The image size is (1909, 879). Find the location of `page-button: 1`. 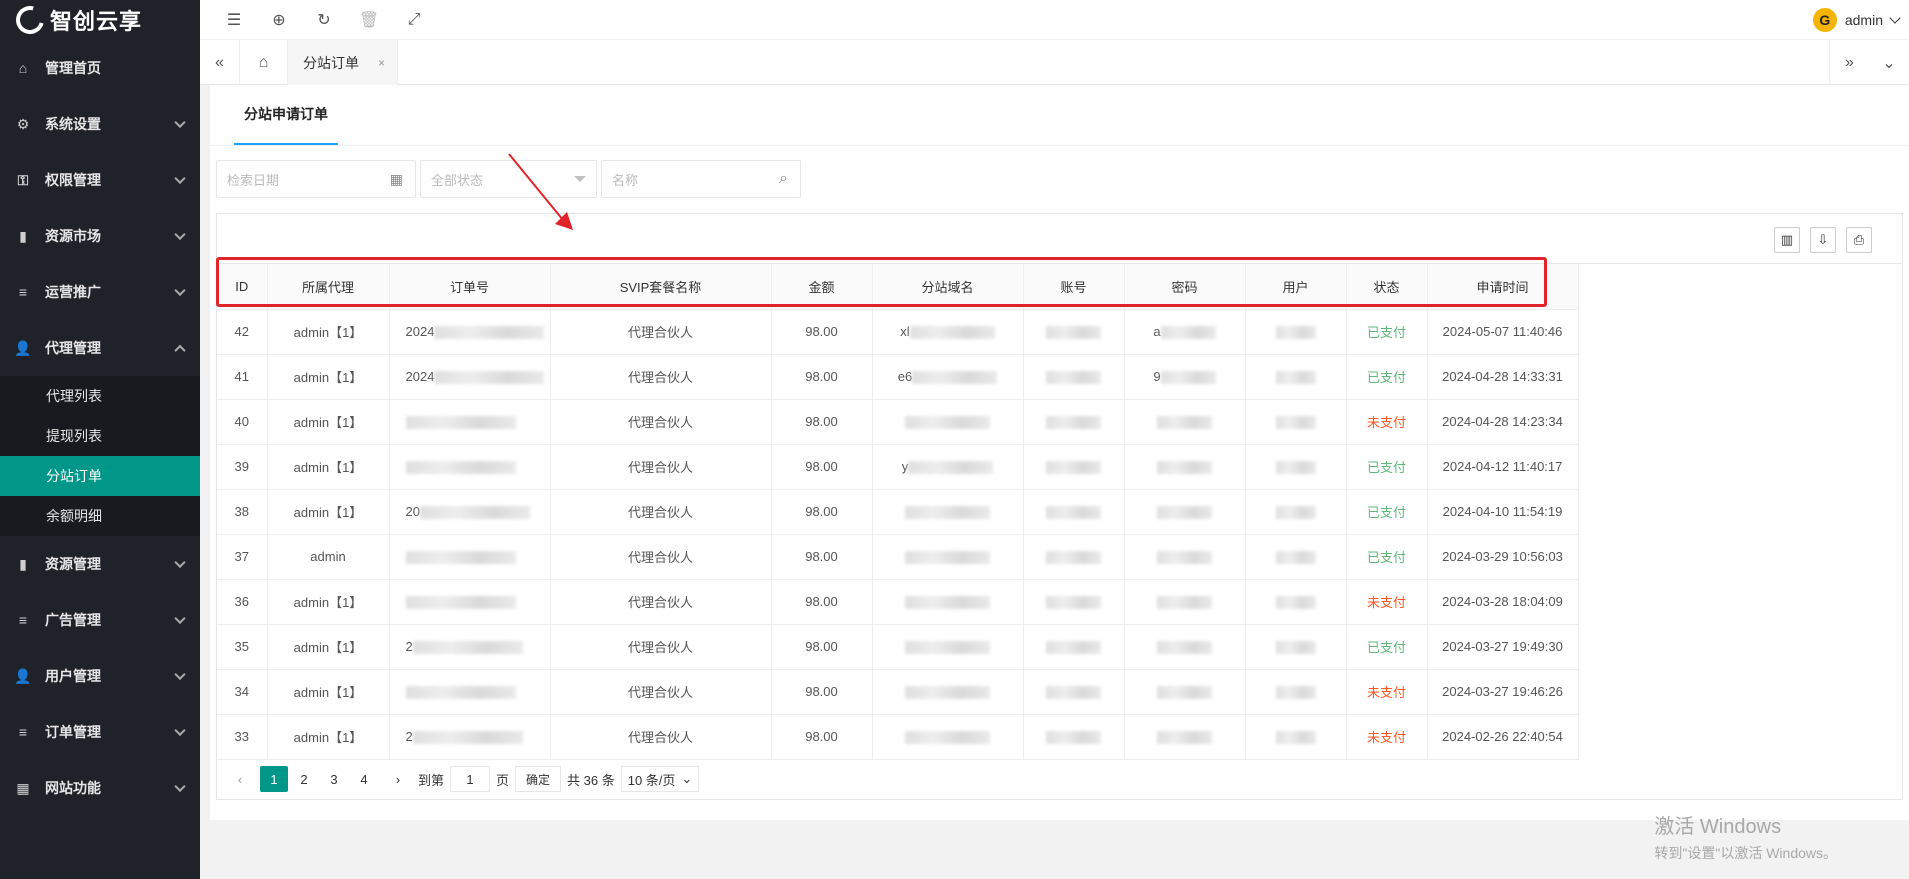

page-button: 1 is located at coordinates (274, 779).